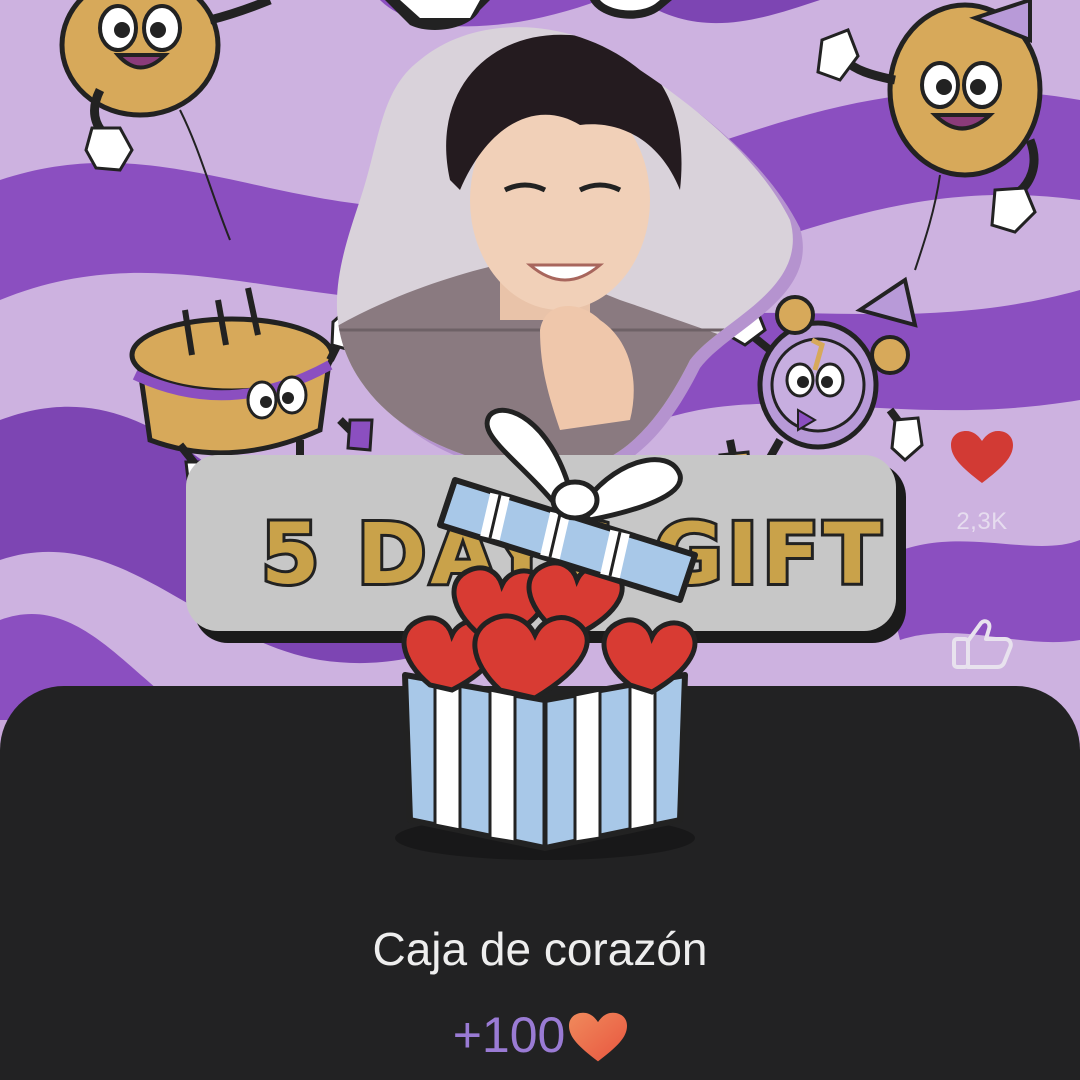 This screenshot has height=1080, width=1080. Describe the element at coordinates (509, 1035) in the screenshot. I see `reward-amount: +100` at that location.